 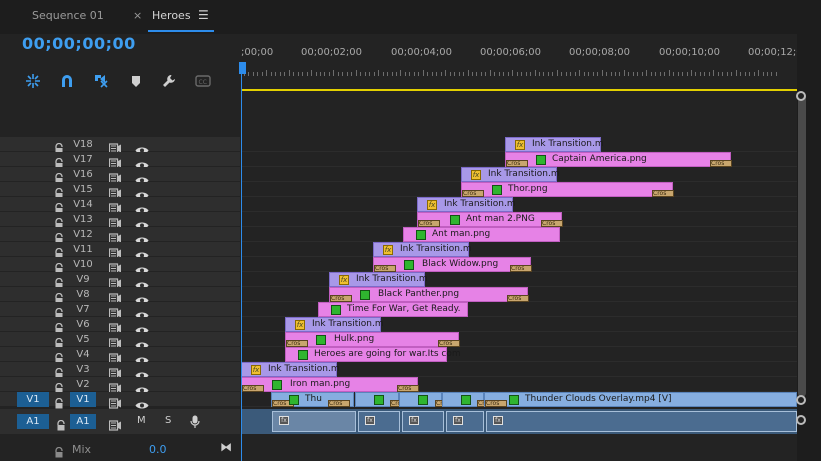 I want to click on track-name: V7, so click(x=83, y=309).